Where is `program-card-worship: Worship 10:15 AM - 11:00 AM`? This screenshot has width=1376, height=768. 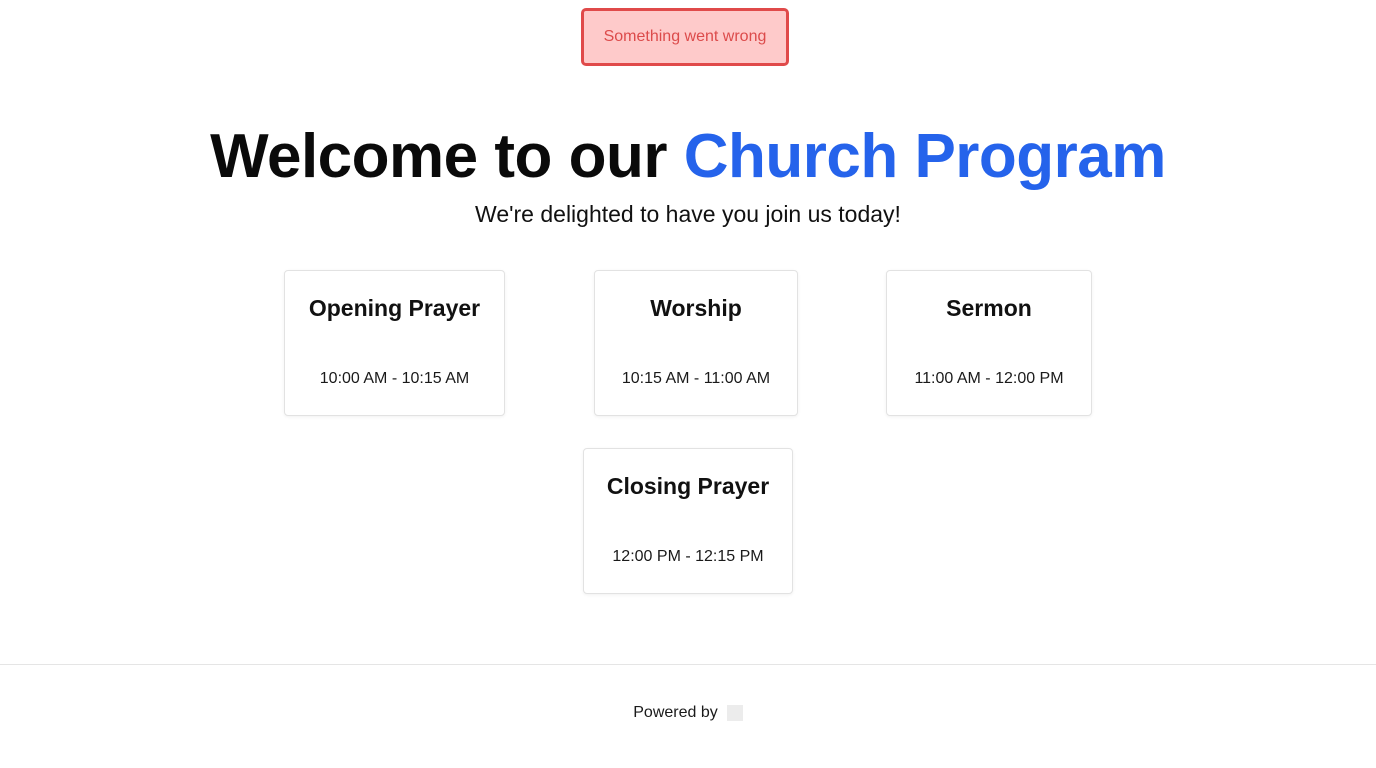 program-card-worship: Worship 10:15 AM - 11:00 AM is located at coordinates (696, 343).